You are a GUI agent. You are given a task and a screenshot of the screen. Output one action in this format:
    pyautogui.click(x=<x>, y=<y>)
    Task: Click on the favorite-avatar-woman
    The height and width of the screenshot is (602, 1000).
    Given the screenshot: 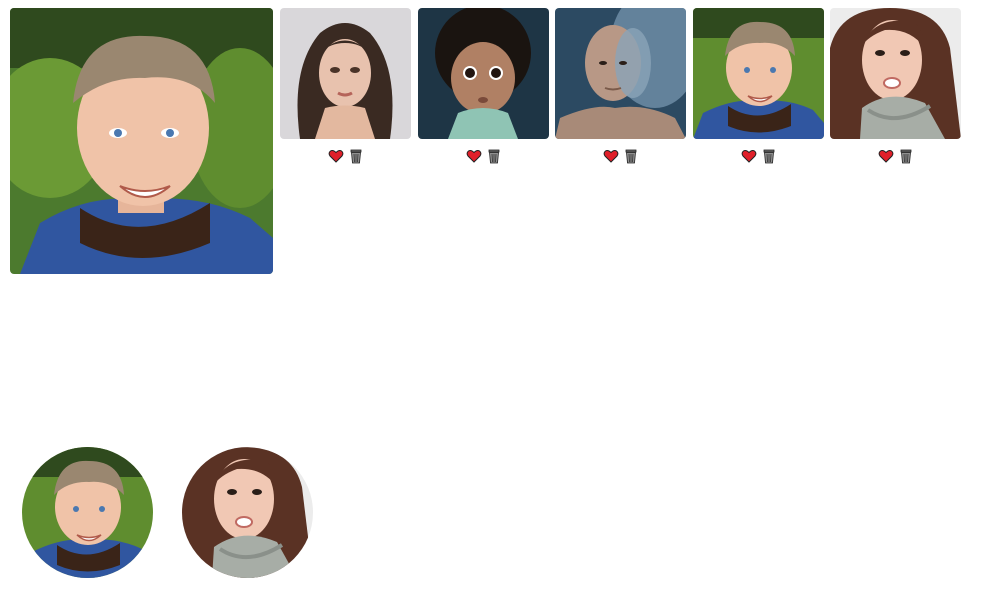 What is the action you would take?
    pyautogui.click(x=247, y=512)
    